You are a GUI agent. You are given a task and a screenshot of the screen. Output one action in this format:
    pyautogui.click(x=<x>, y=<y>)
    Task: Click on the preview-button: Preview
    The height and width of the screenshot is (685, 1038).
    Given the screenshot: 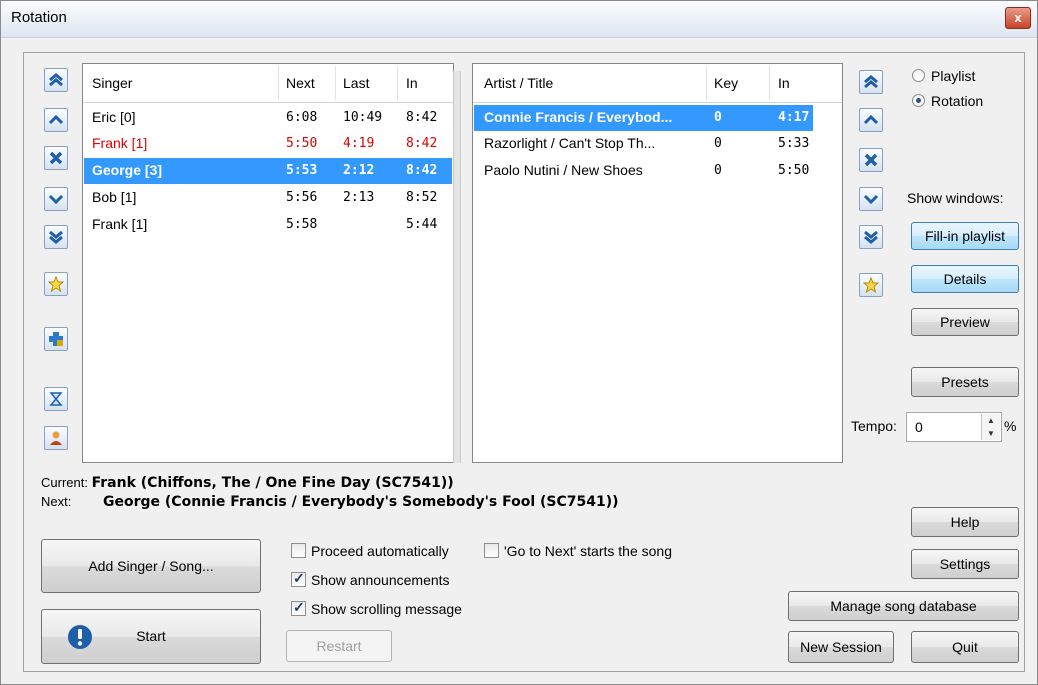 What is the action you would take?
    pyautogui.click(x=965, y=322)
    